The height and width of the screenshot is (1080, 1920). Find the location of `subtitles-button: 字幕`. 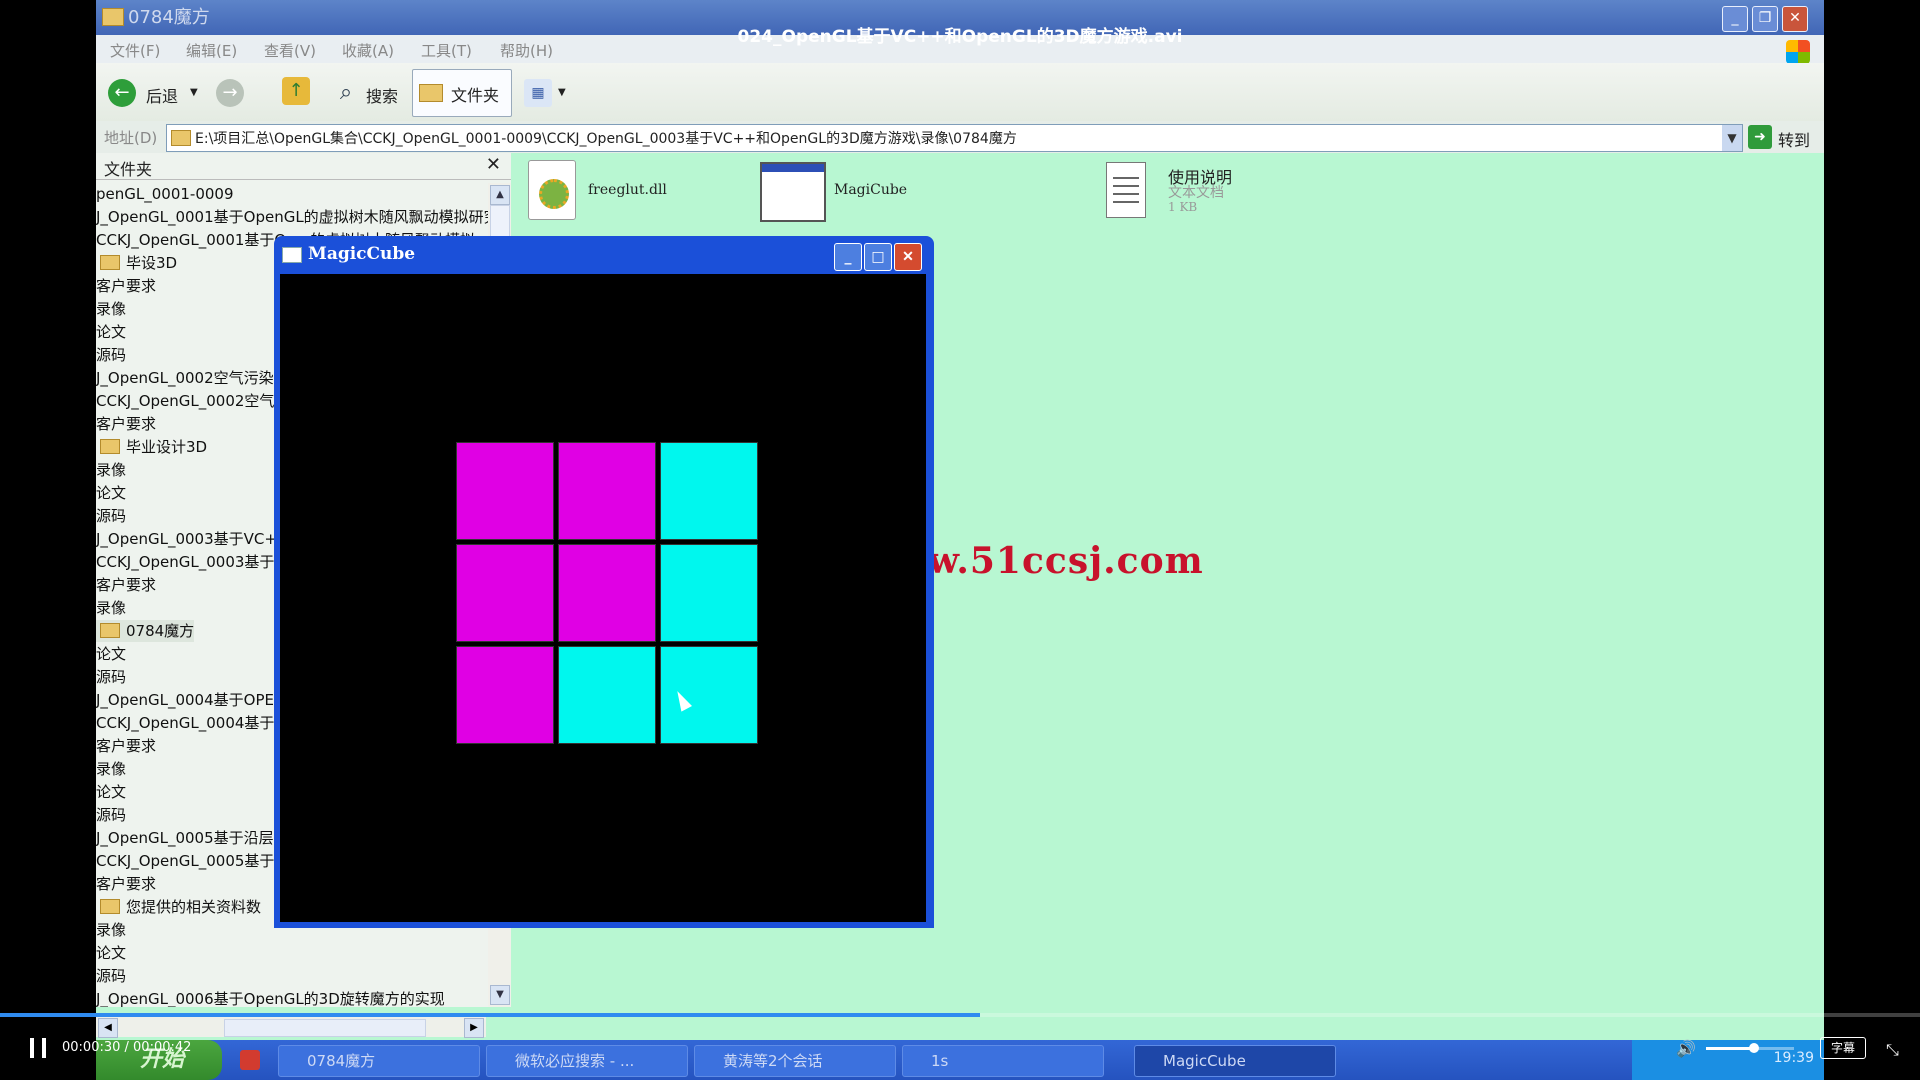

subtitles-button: 字幕 is located at coordinates (1843, 1048).